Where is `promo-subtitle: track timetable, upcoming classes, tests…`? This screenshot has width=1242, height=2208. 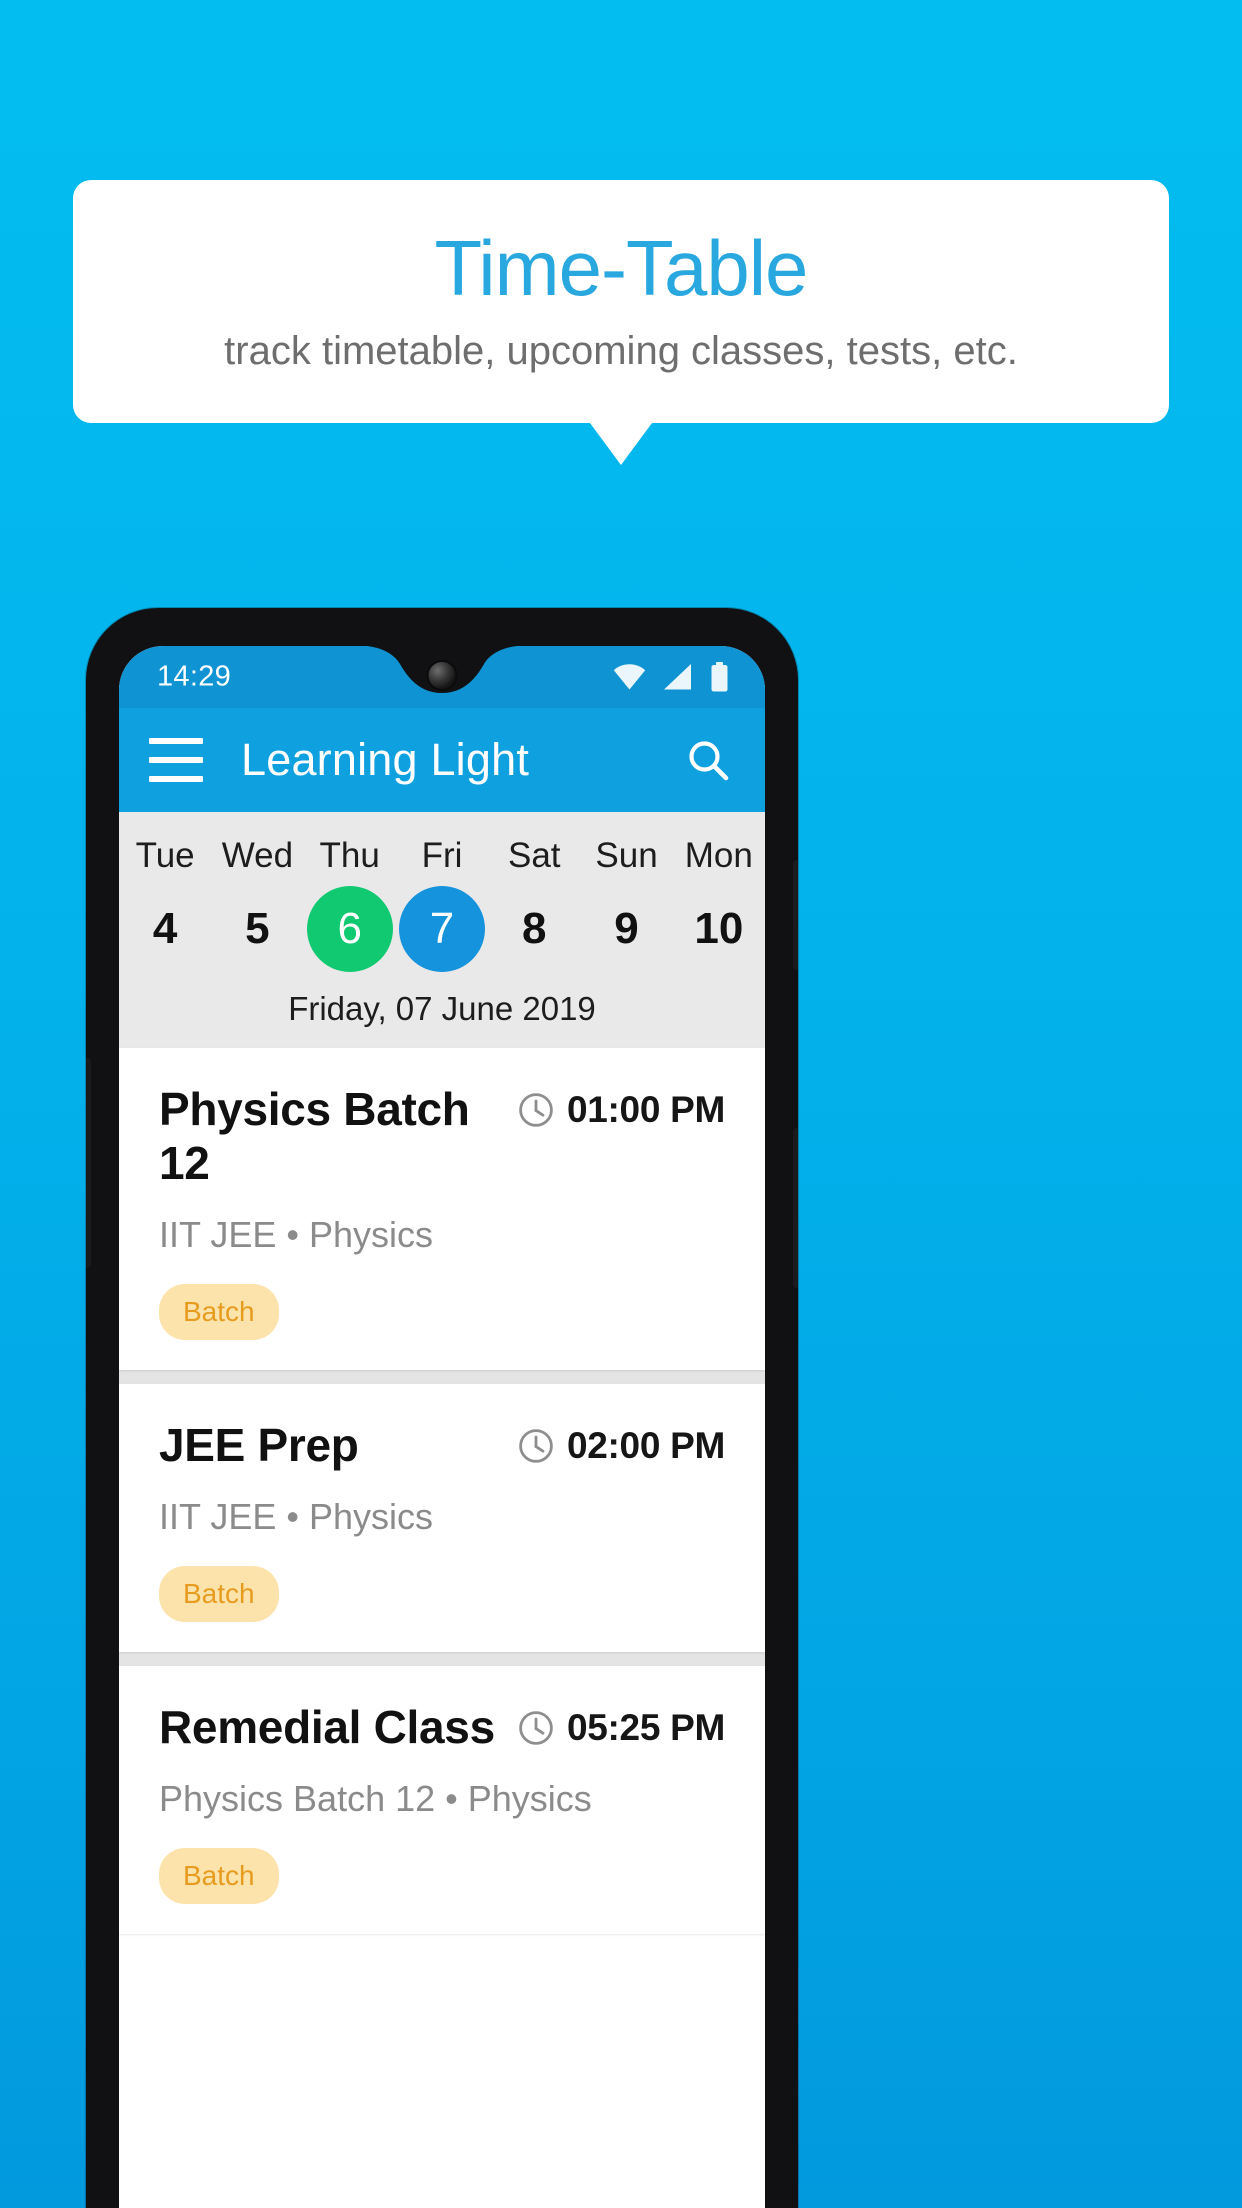 promo-subtitle: track timetable, upcoming classes, tests… is located at coordinates (621, 351).